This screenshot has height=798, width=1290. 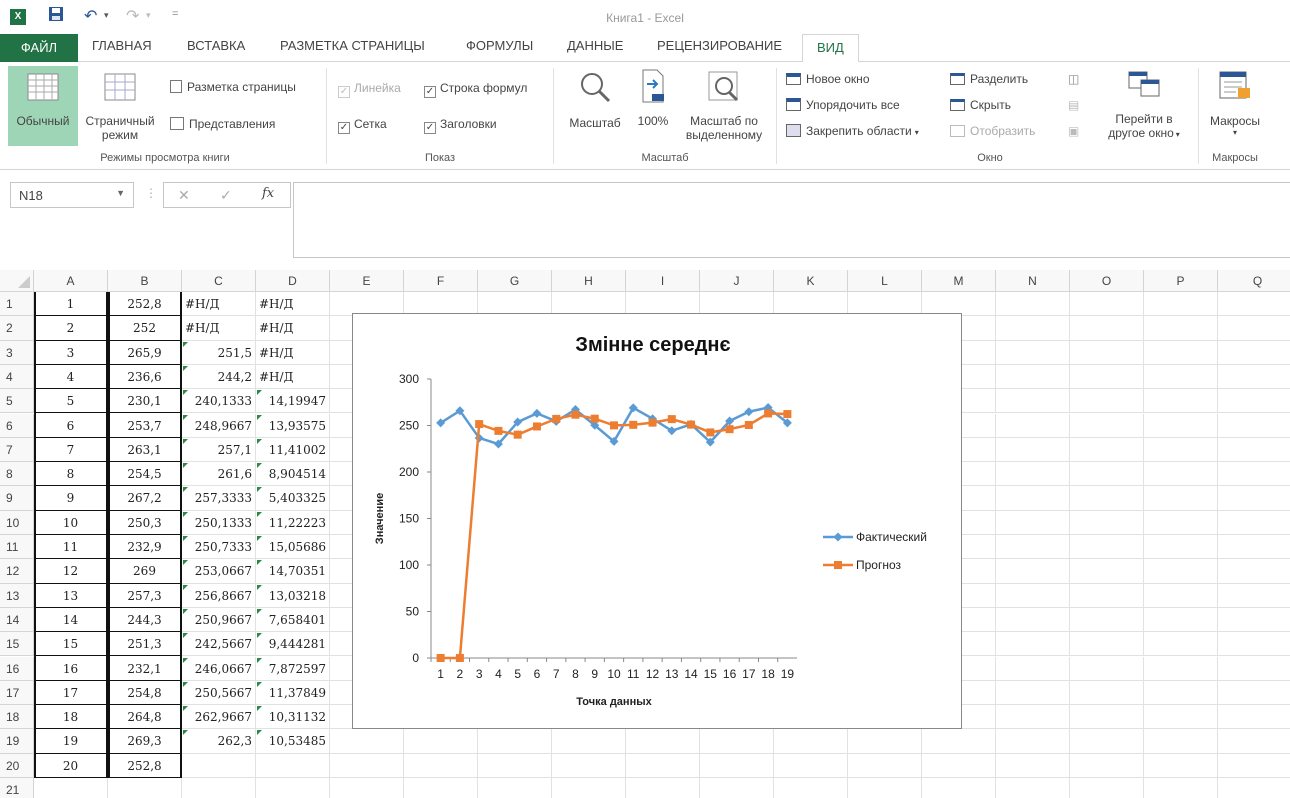 I want to click on cell: 10,31132, so click(x=293, y=717).